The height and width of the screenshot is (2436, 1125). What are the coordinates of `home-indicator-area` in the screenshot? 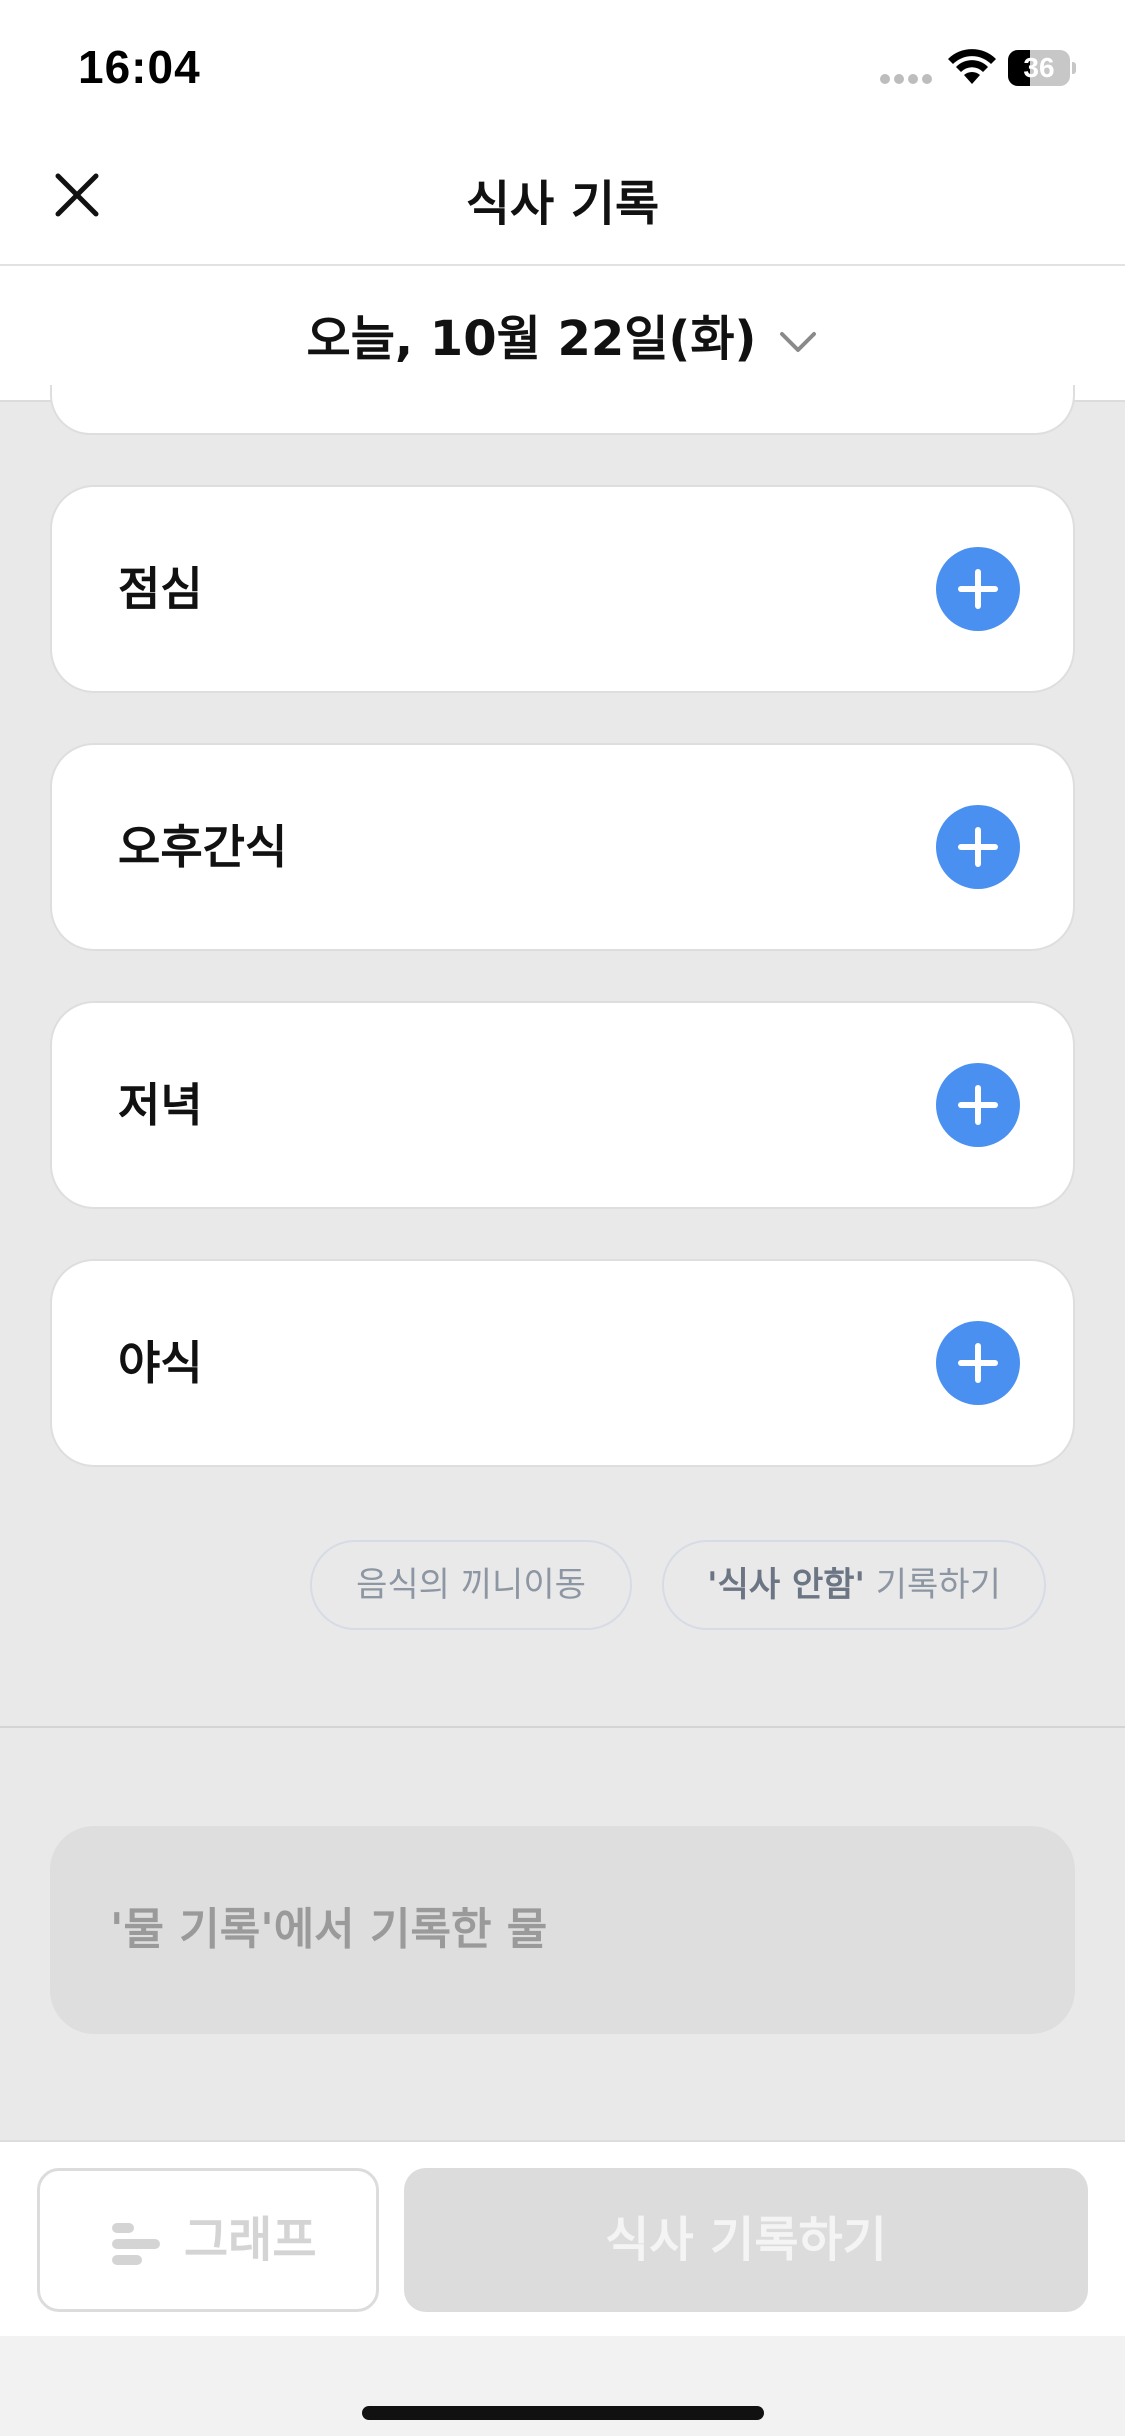 It's located at (562, 2386).